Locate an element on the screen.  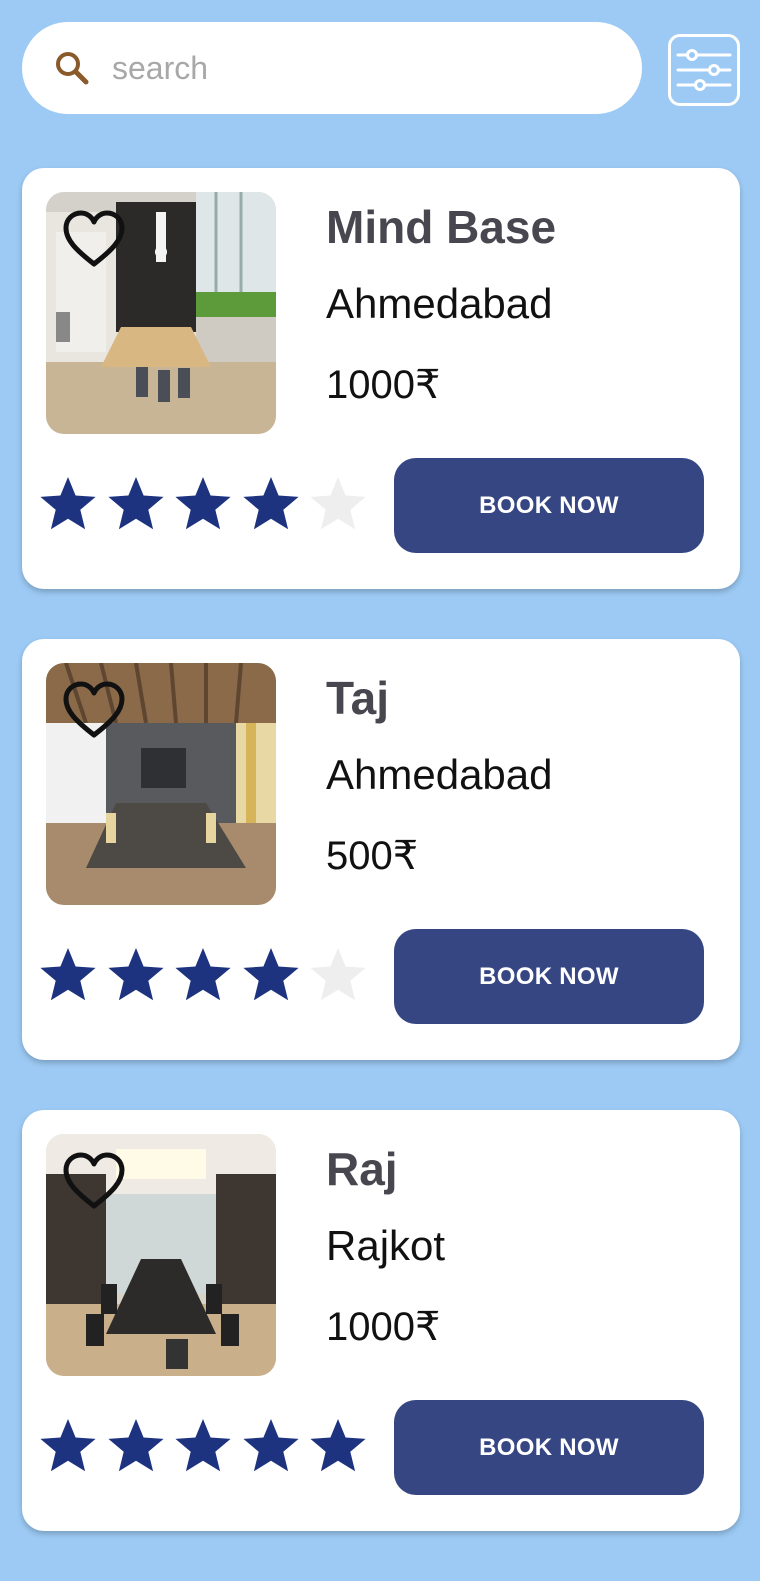
search-bar is located at coordinates (332, 68).